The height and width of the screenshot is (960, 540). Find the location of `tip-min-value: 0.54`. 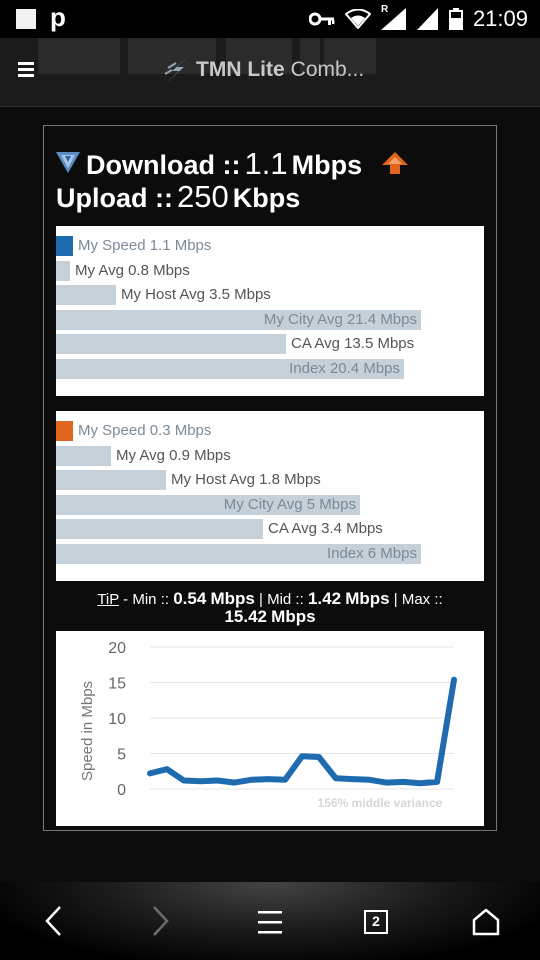

tip-min-value: 0.54 is located at coordinates (190, 598).